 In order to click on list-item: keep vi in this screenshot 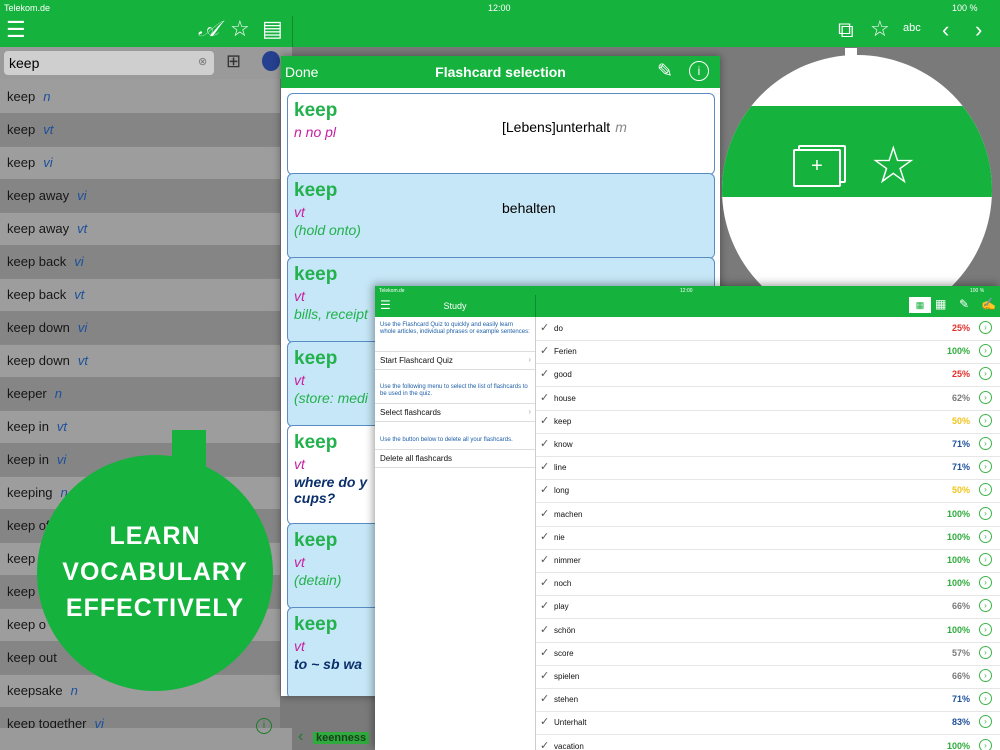, I will do `click(140, 163)`.